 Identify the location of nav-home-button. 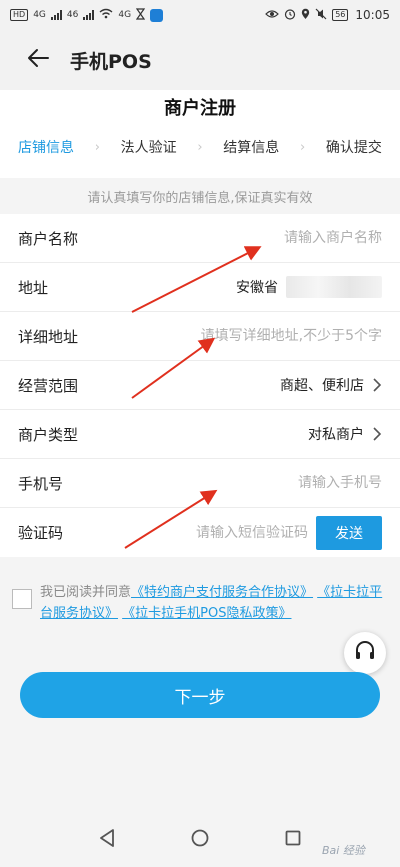
(200, 840).